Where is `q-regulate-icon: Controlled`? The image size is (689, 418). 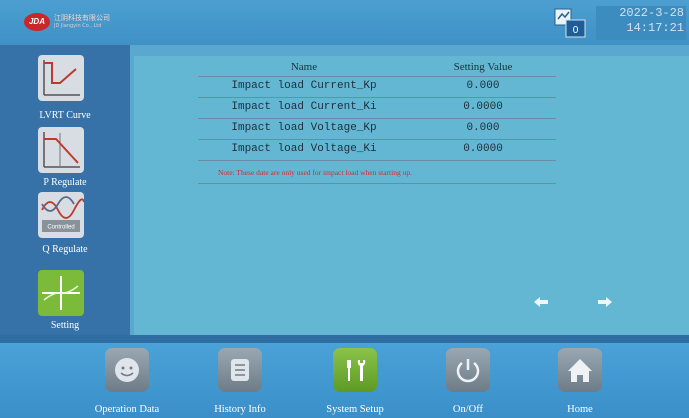
q-regulate-icon: Controlled is located at coordinates (62, 214).